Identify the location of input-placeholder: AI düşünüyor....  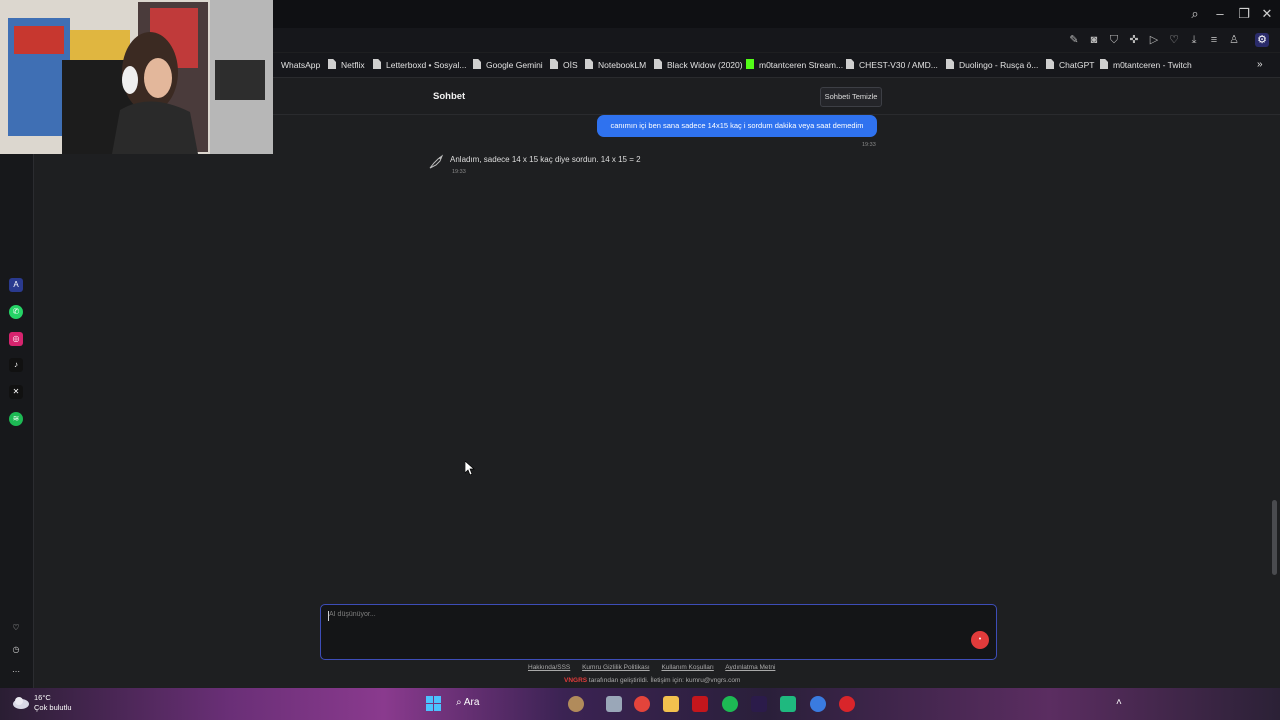
(352, 614).